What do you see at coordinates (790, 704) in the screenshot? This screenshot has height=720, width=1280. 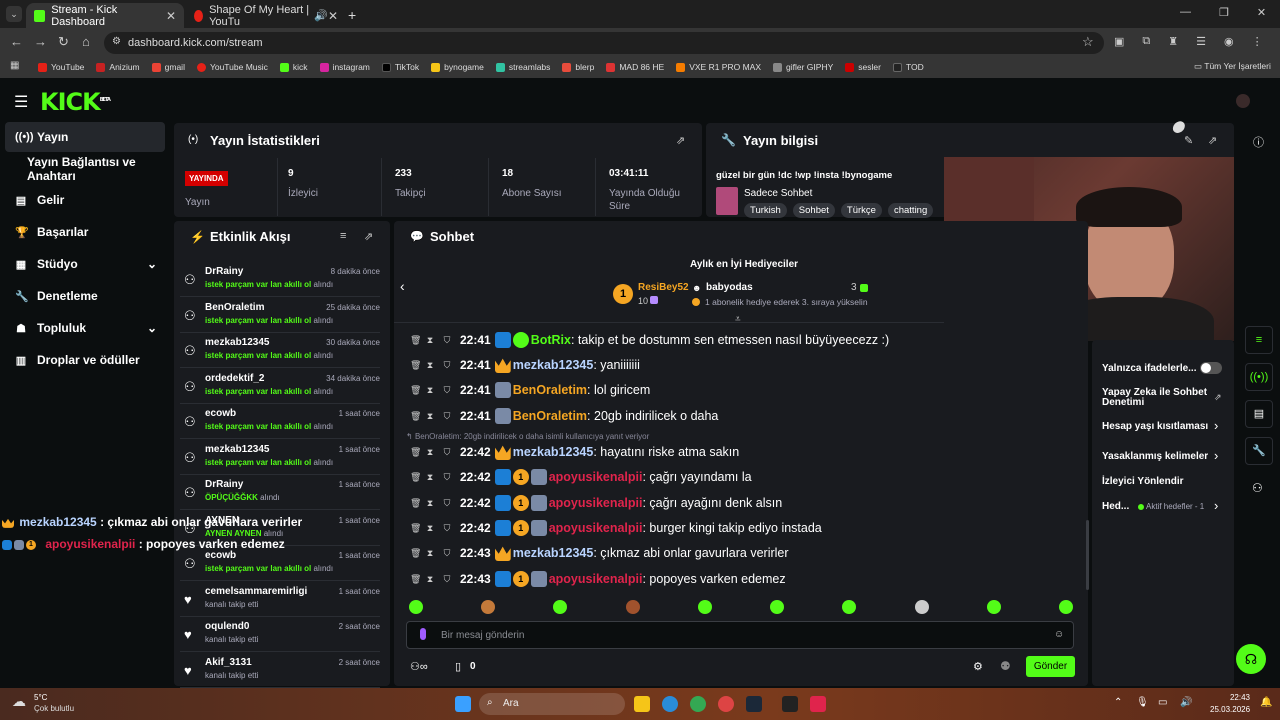 I see `epic-games-icon` at bounding box center [790, 704].